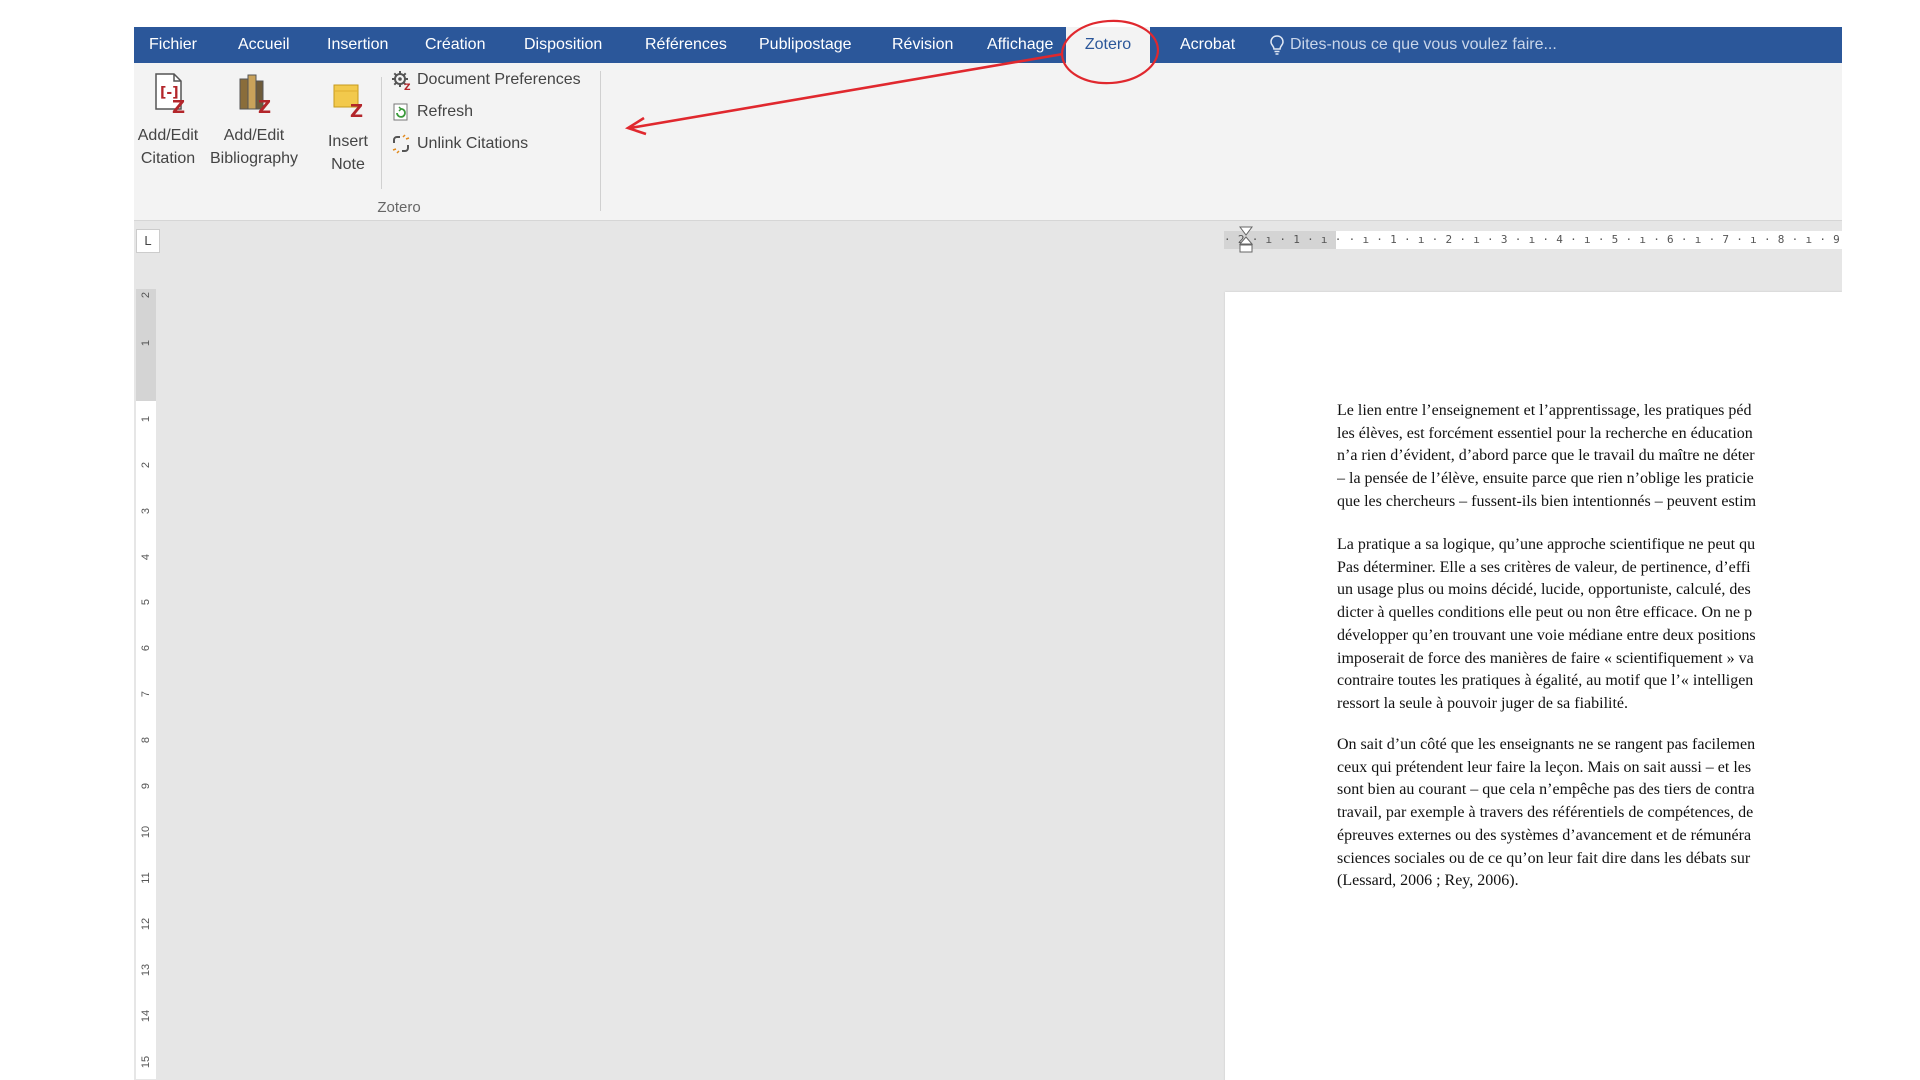 This screenshot has width=1920, height=1080. I want to click on gear-icon: Z, so click(401, 80).